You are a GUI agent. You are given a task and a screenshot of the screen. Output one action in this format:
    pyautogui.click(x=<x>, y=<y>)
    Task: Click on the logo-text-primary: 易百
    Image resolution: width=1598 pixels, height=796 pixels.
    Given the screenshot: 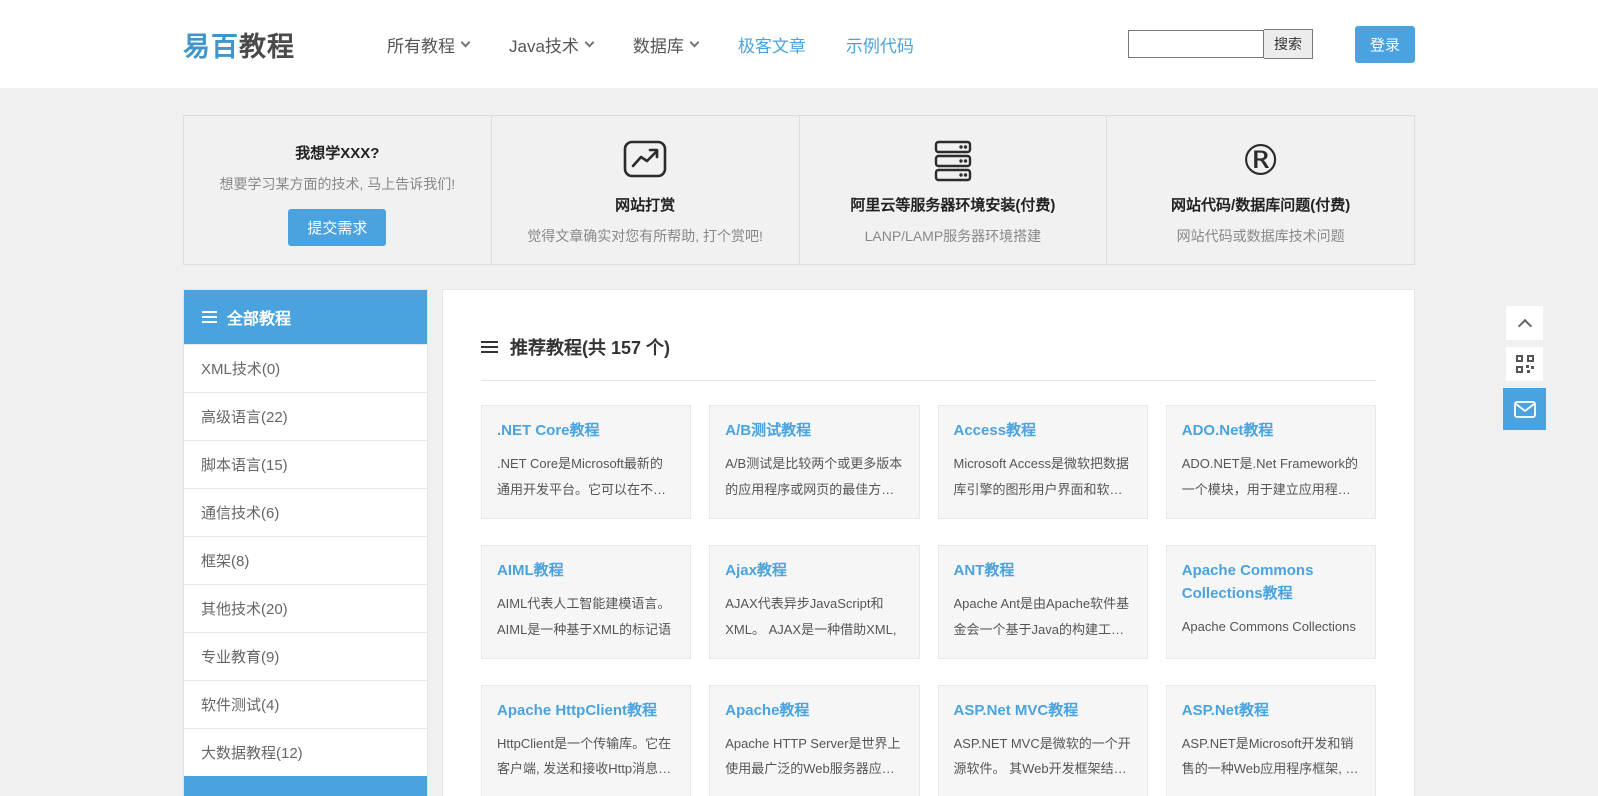 What is the action you would take?
    pyautogui.click(x=211, y=46)
    